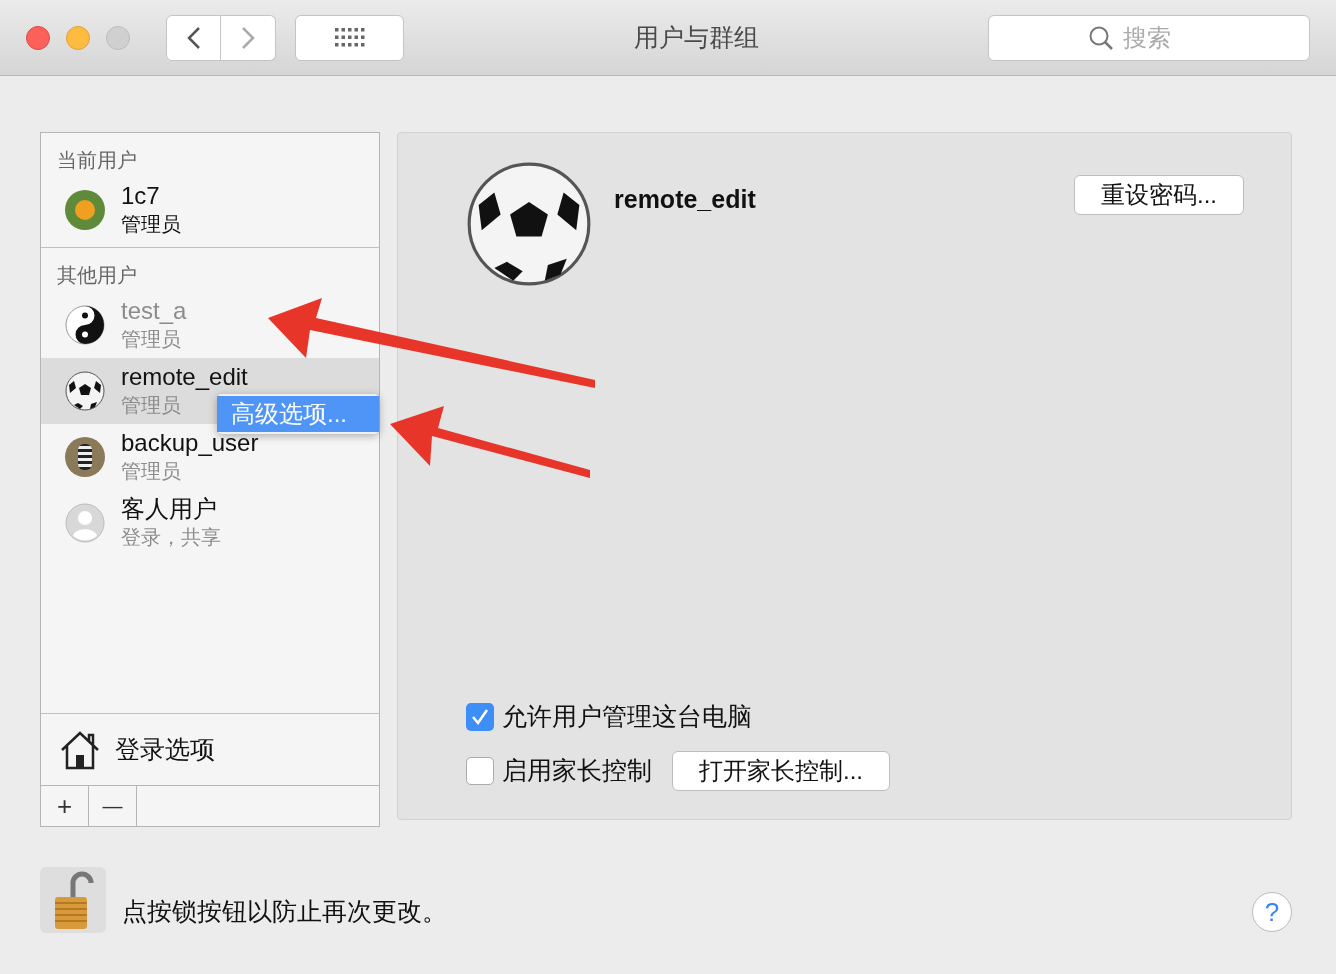 This screenshot has width=1336, height=974. Describe the element at coordinates (85, 457) in the screenshot. I see `zebra-photo-placeholder` at that location.